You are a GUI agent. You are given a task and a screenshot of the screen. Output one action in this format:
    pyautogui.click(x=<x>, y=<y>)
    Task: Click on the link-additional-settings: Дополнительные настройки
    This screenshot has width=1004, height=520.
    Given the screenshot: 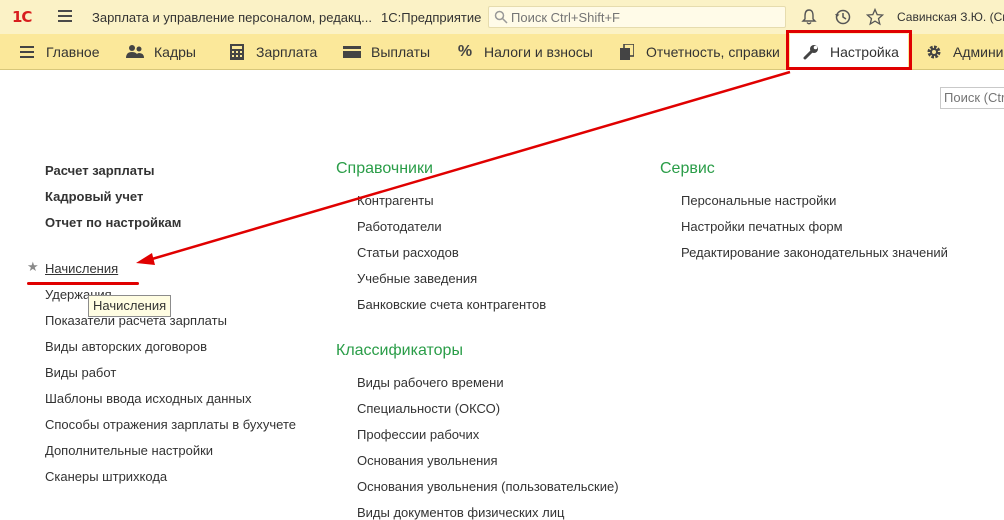 What is the action you would take?
    pyautogui.click(x=129, y=450)
    